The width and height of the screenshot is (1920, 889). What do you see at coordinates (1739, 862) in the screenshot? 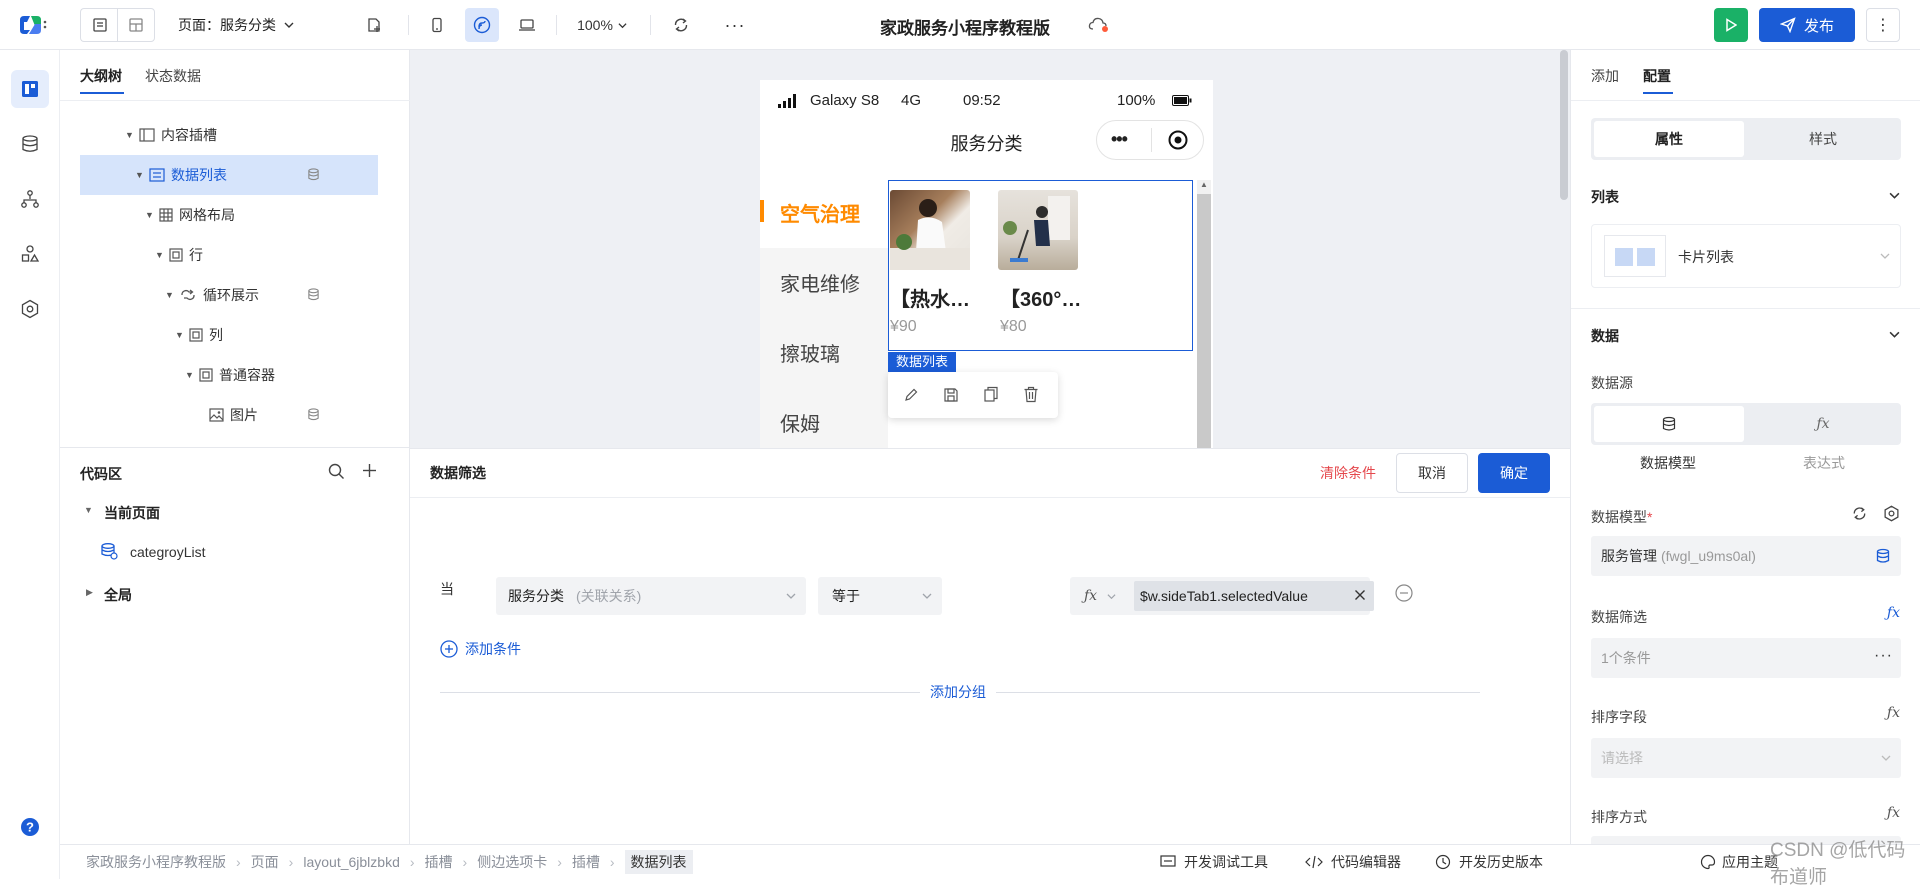
I see `app-theme-button: 应用主题` at bounding box center [1739, 862].